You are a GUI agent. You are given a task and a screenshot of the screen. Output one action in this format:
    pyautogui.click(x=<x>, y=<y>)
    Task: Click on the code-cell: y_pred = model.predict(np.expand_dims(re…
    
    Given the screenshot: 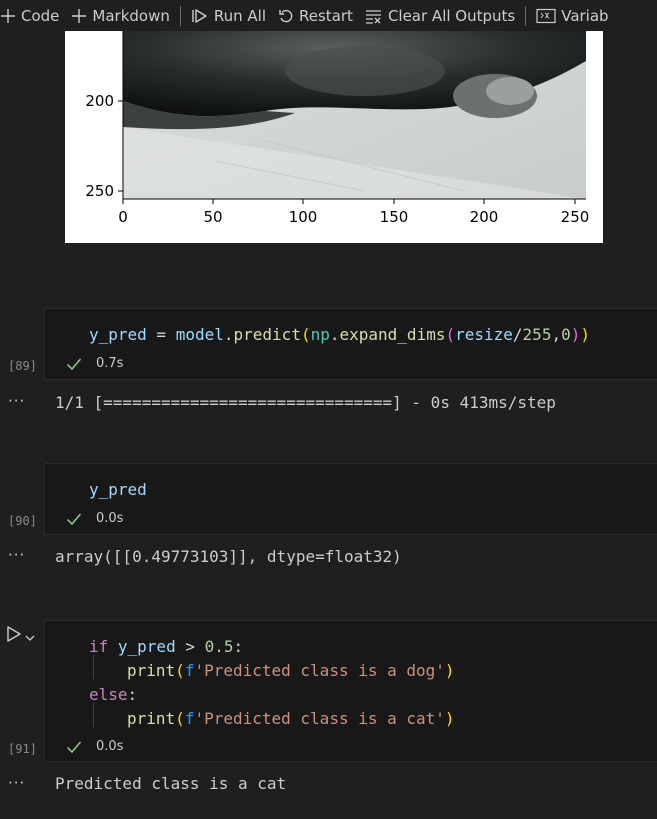 What is the action you would take?
    pyautogui.click(x=350, y=344)
    